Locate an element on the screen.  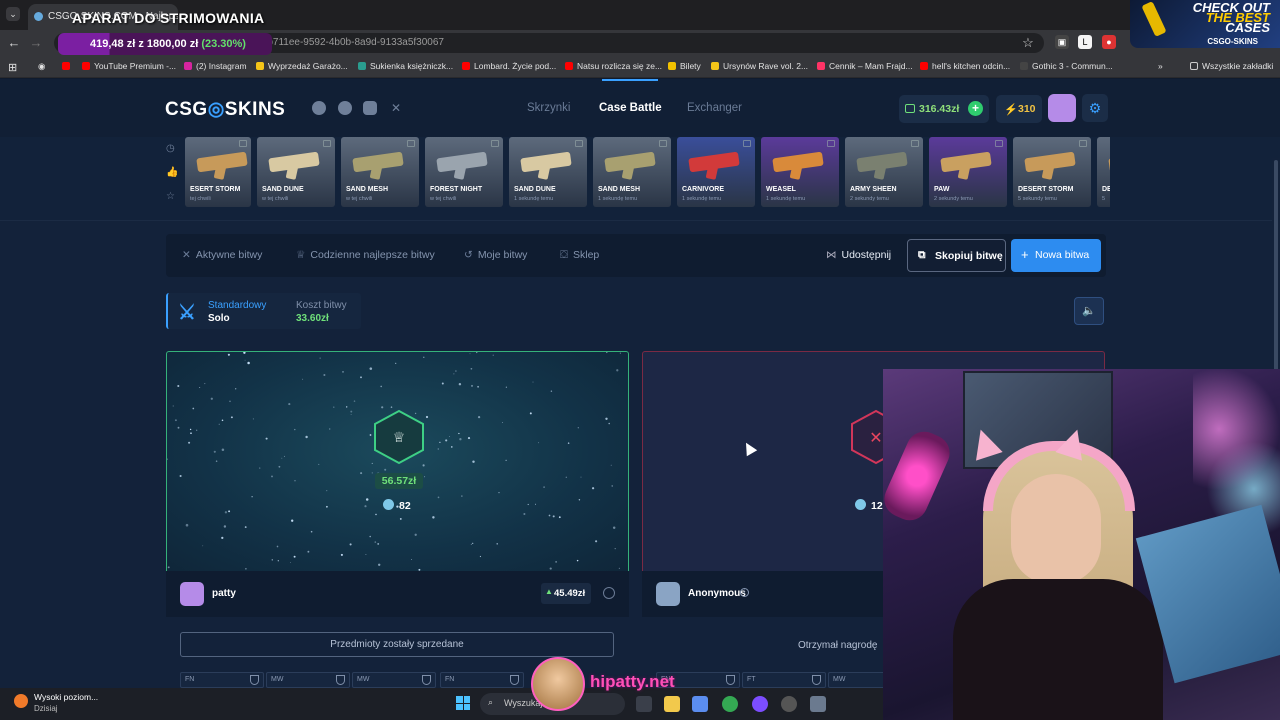
store-icon is located at coordinates (700, 704).